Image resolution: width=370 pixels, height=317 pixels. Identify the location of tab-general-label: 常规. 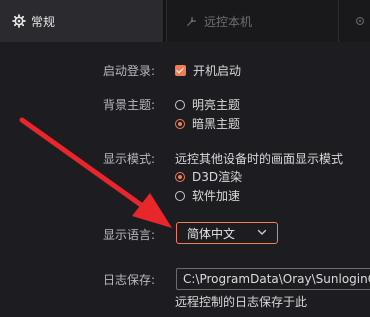
(43, 21).